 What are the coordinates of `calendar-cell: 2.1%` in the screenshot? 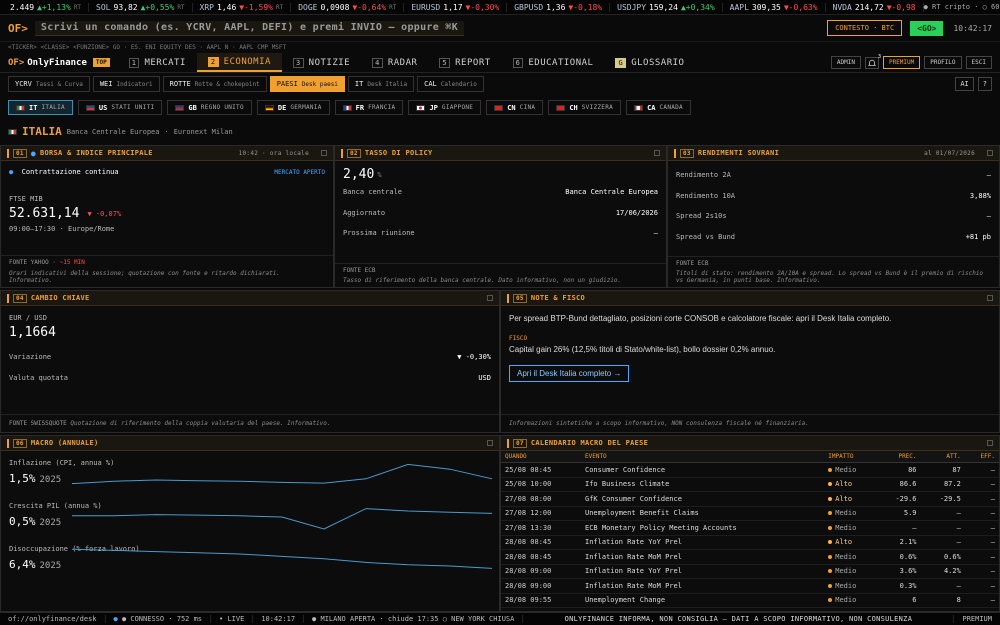 It's located at (898, 542).